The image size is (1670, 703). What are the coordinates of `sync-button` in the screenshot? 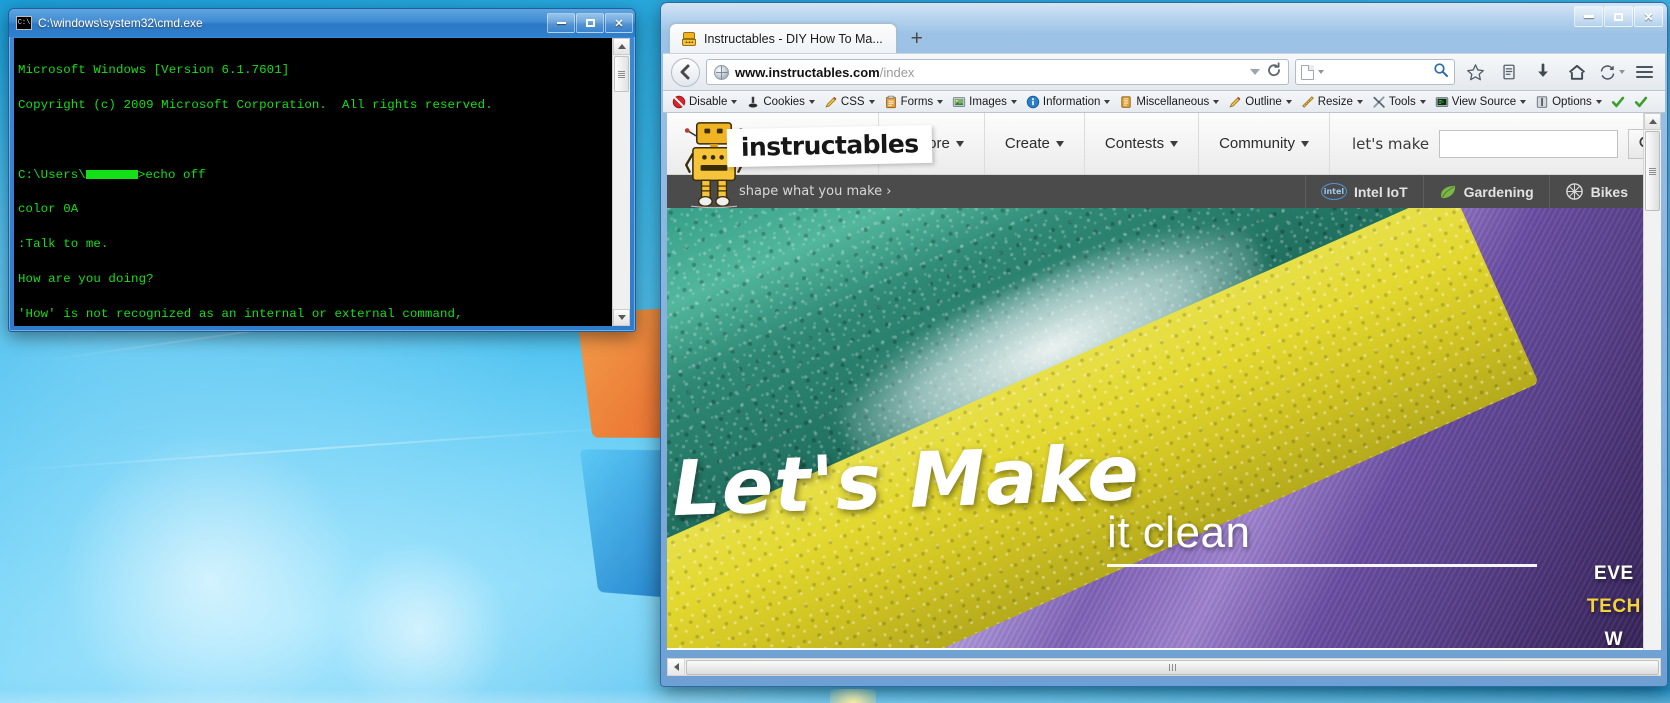 It's located at (1611, 72).